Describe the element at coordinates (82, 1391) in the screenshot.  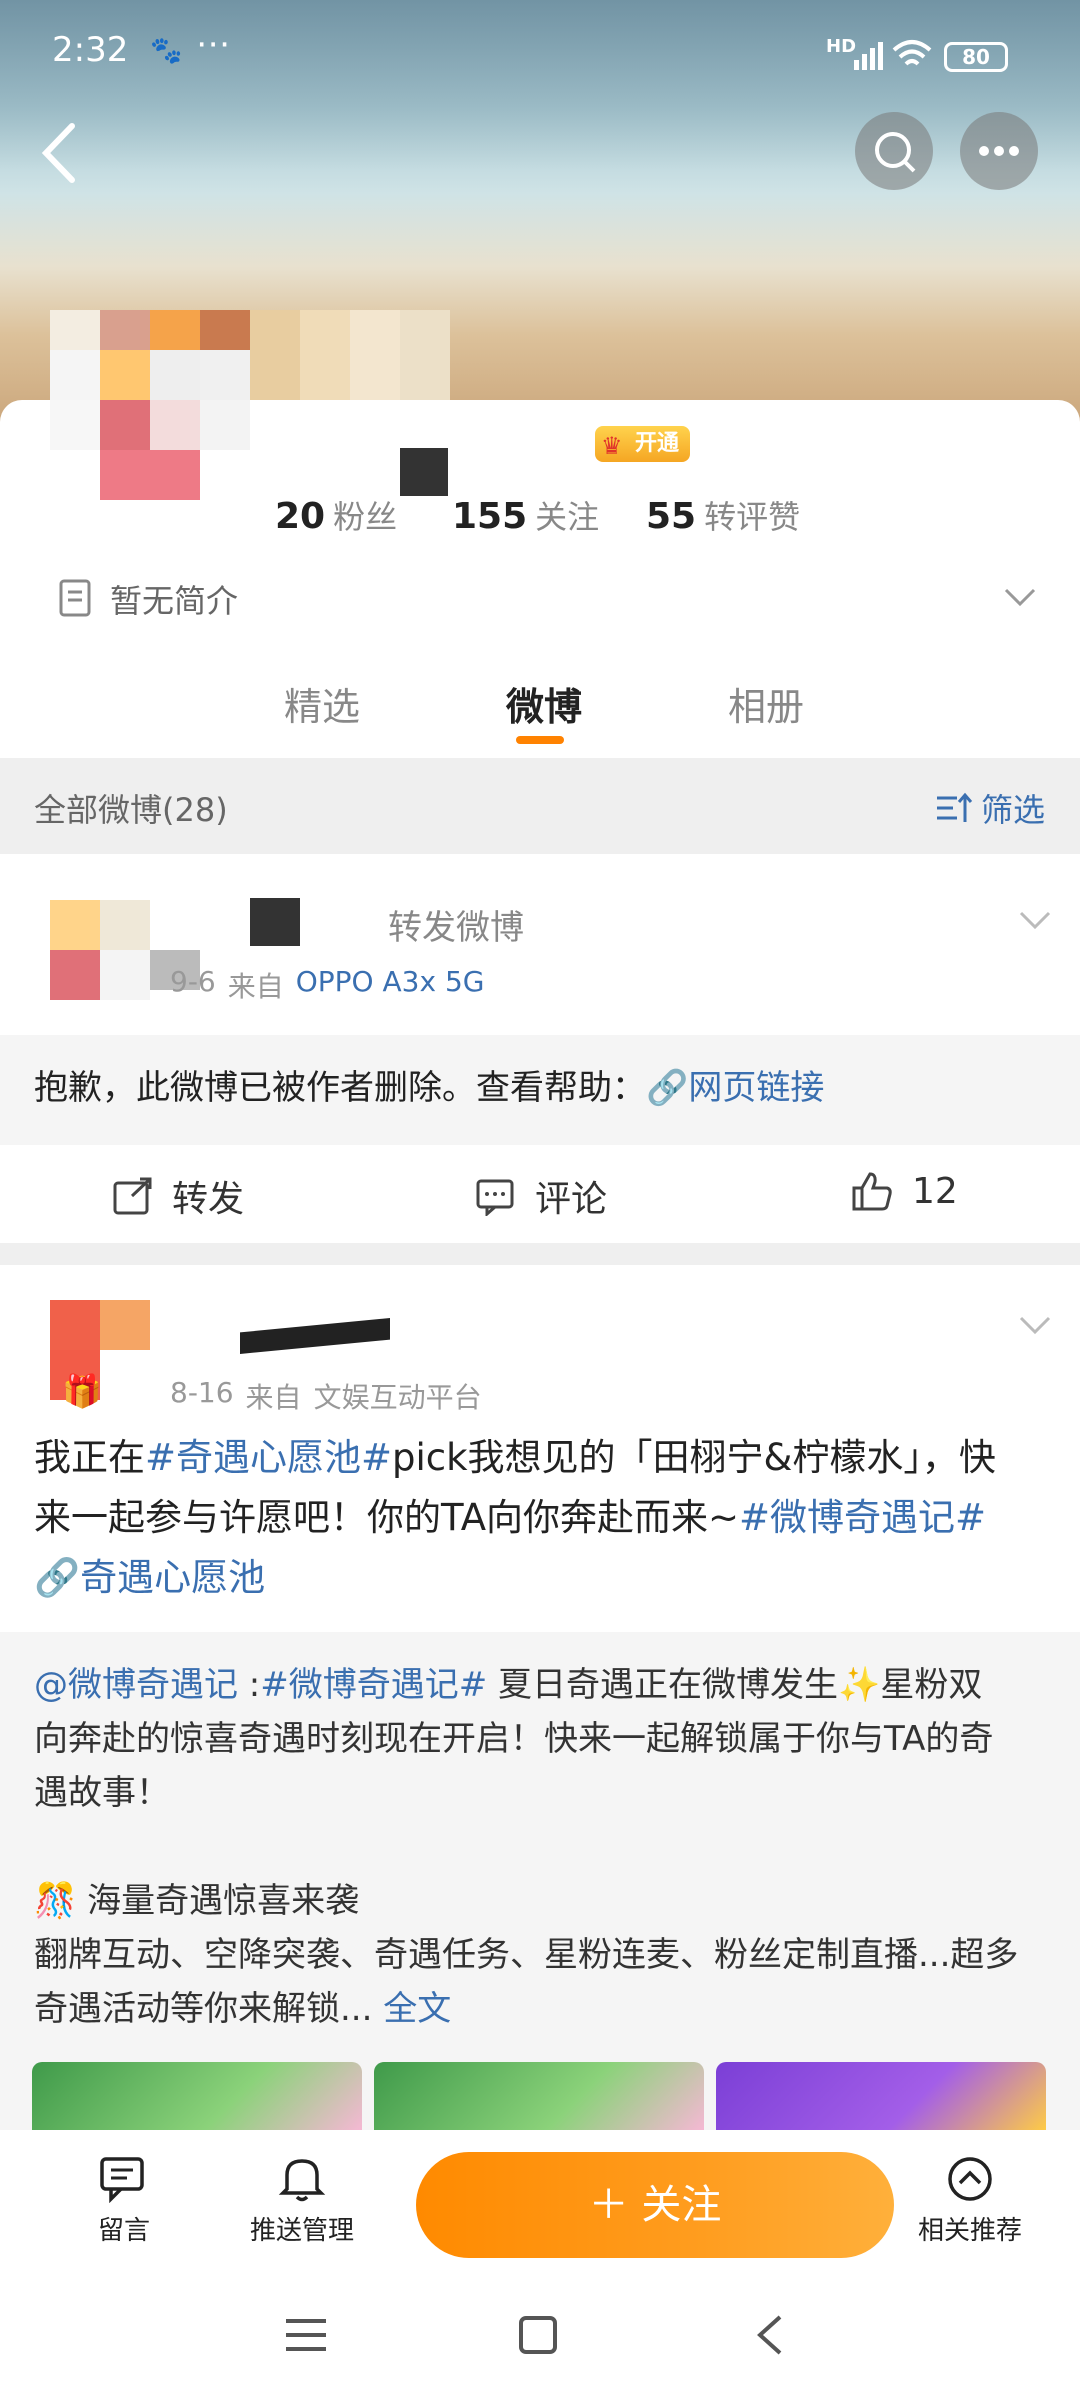
I see `gift-icon: 🎁` at that location.